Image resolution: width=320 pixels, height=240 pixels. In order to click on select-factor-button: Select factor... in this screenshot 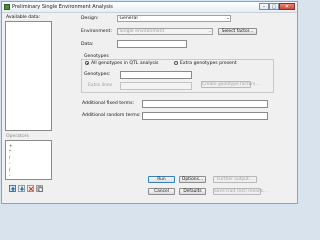, I will do `click(237, 31)`.